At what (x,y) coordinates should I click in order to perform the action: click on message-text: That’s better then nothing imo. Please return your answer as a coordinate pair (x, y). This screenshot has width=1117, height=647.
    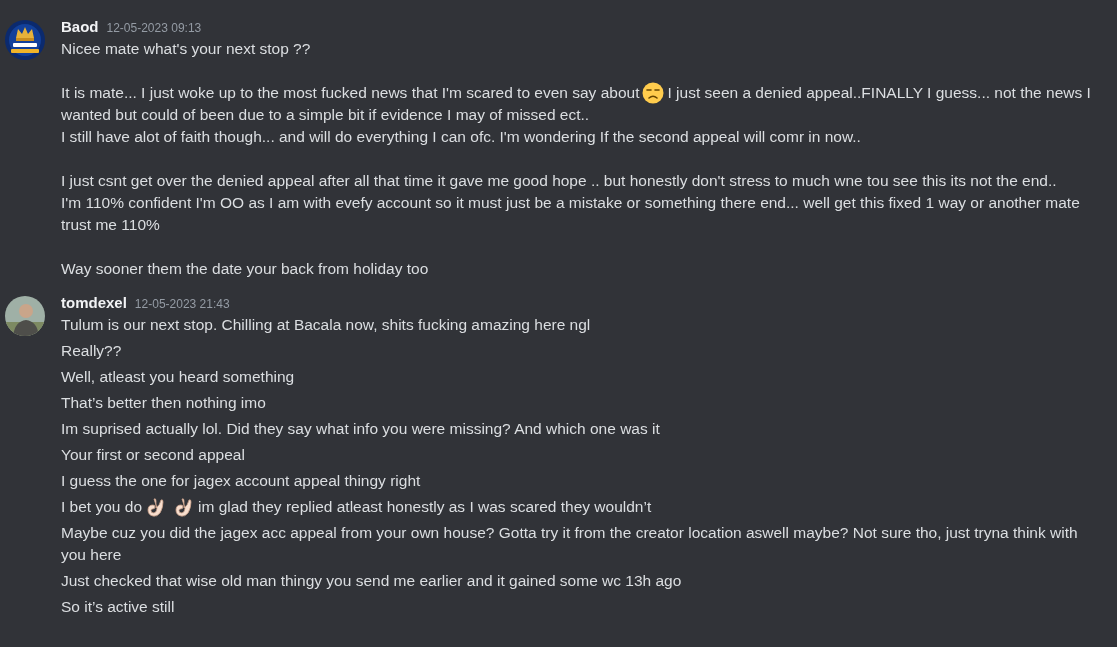
    Looking at the image, I should click on (163, 402).